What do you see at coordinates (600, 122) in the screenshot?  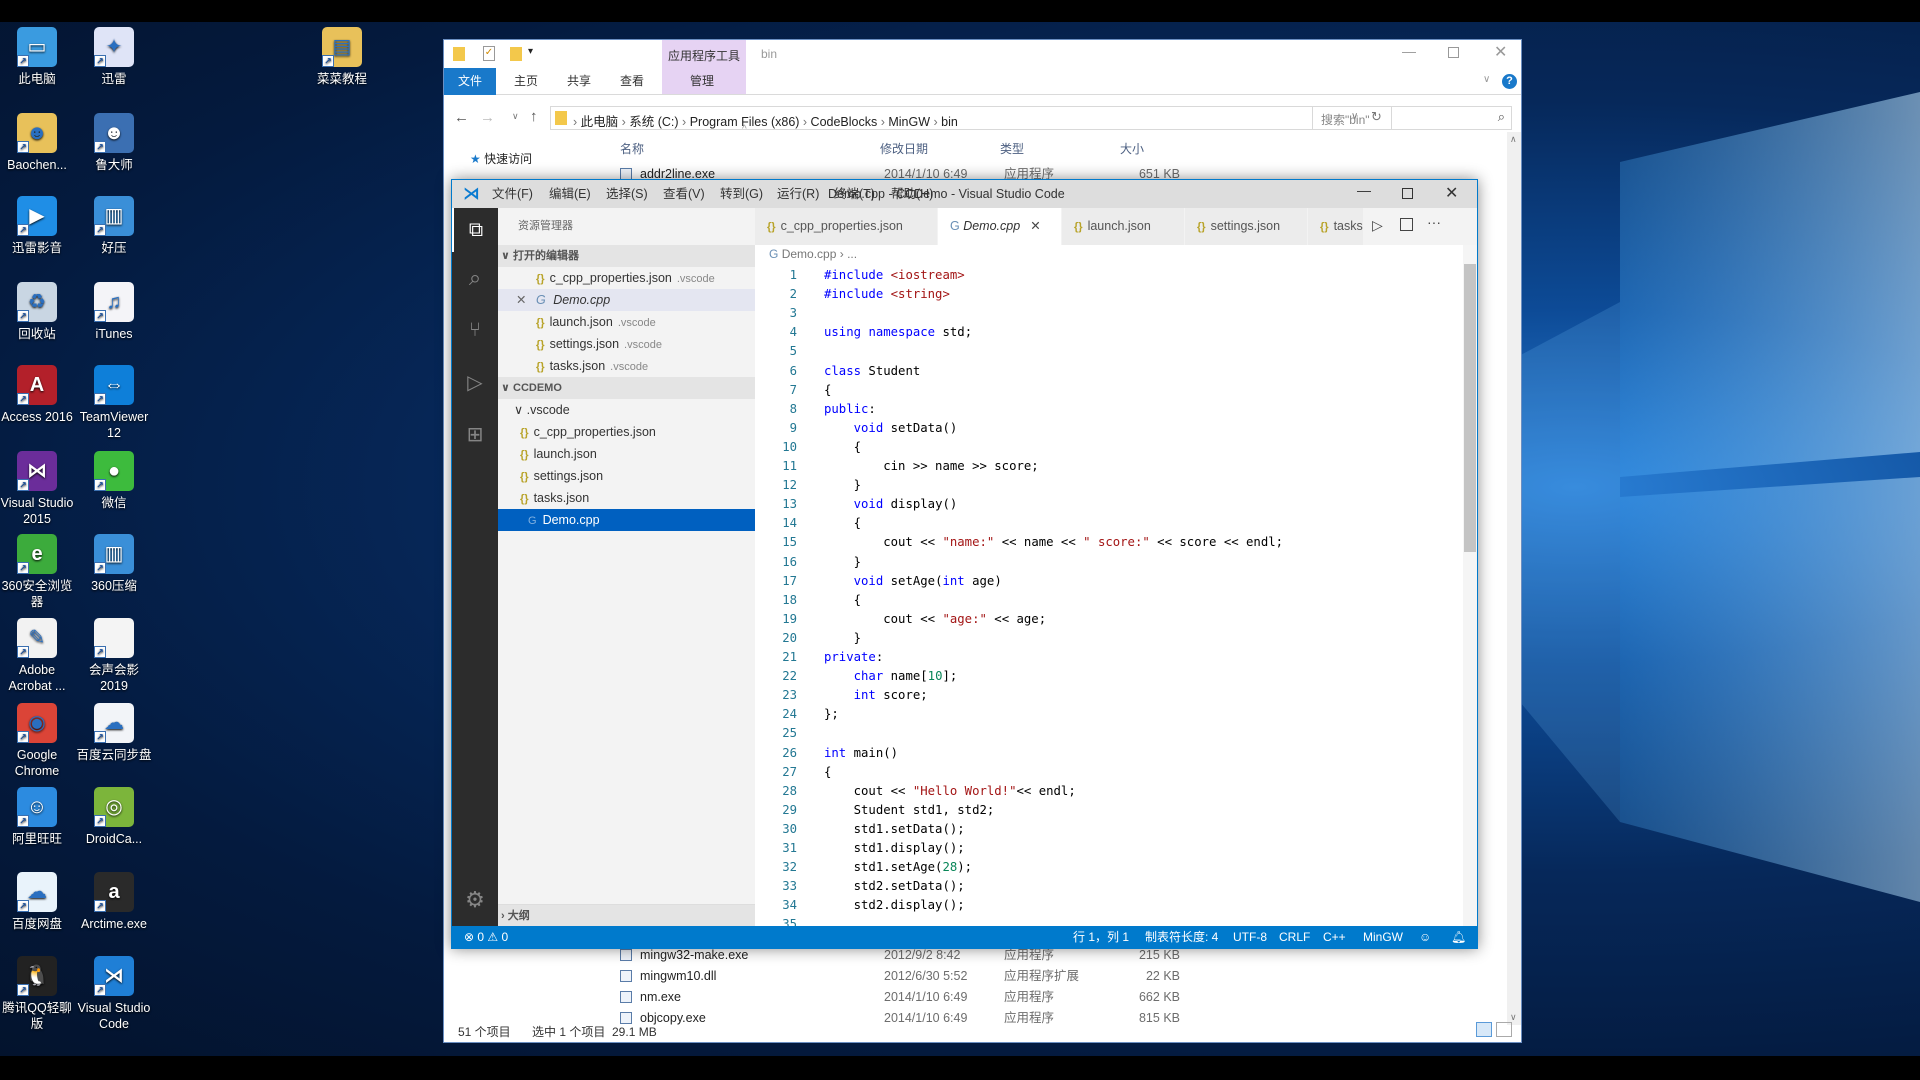 I see `breadcrumb-segment: 此电脑` at bounding box center [600, 122].